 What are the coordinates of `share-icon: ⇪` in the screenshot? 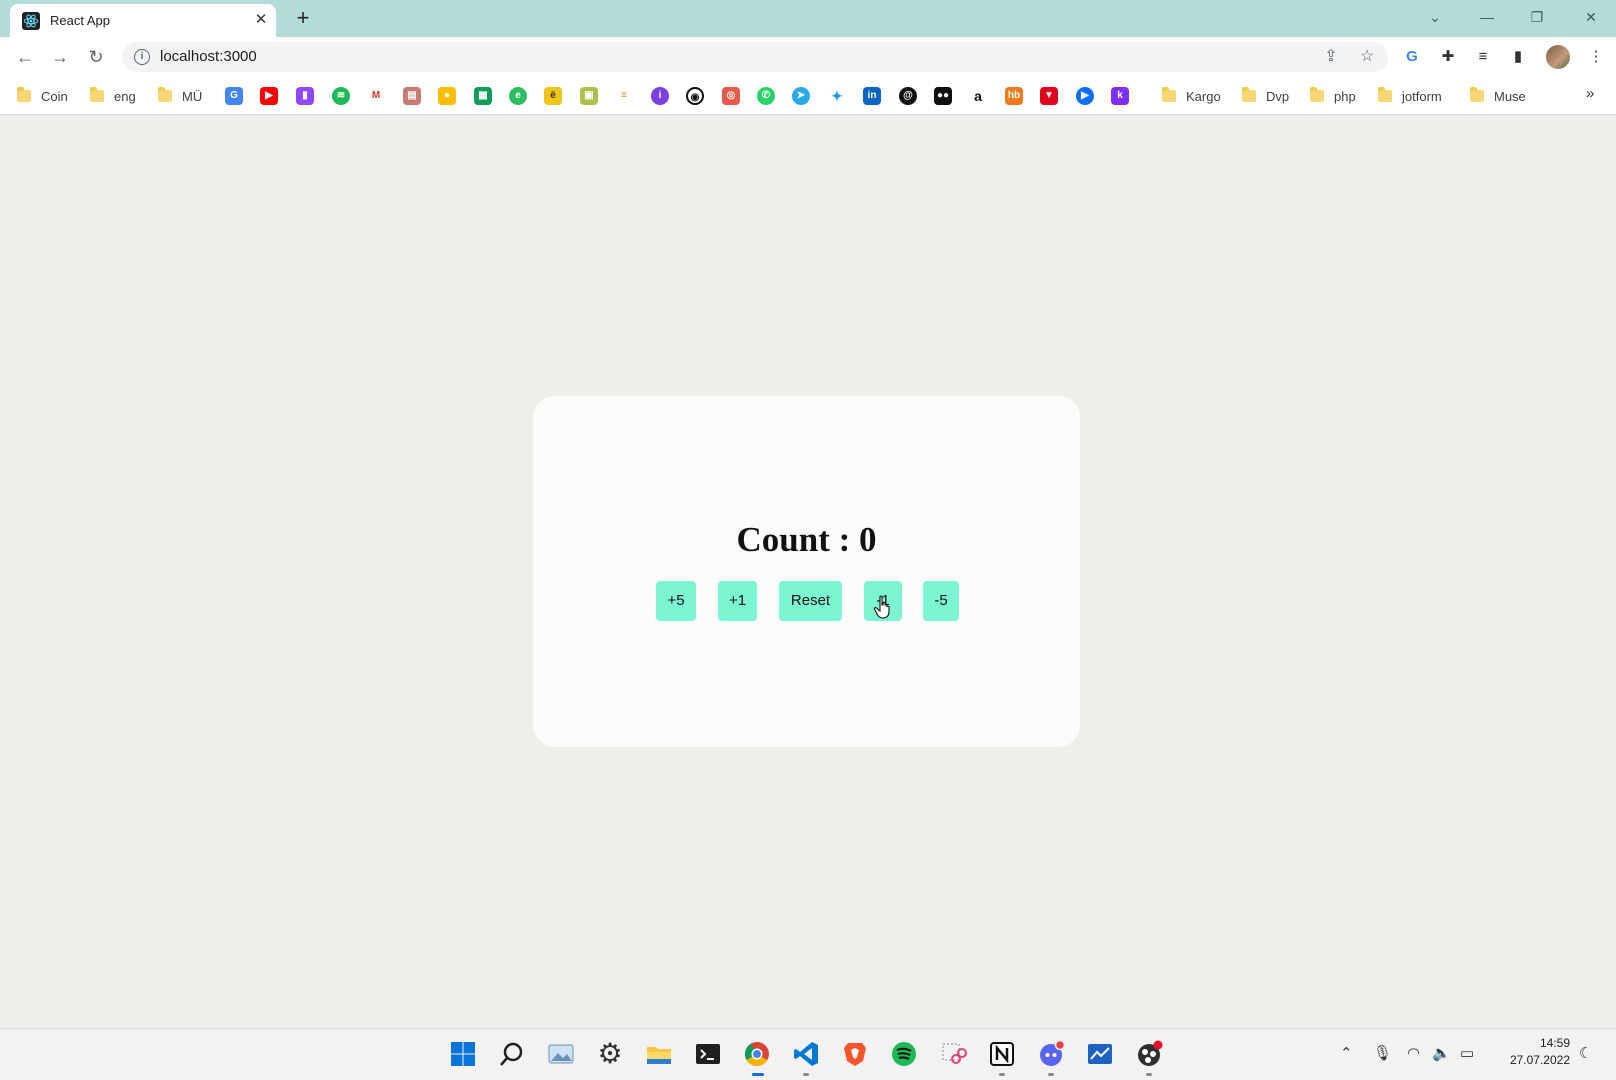 It's located at (1331, 57).